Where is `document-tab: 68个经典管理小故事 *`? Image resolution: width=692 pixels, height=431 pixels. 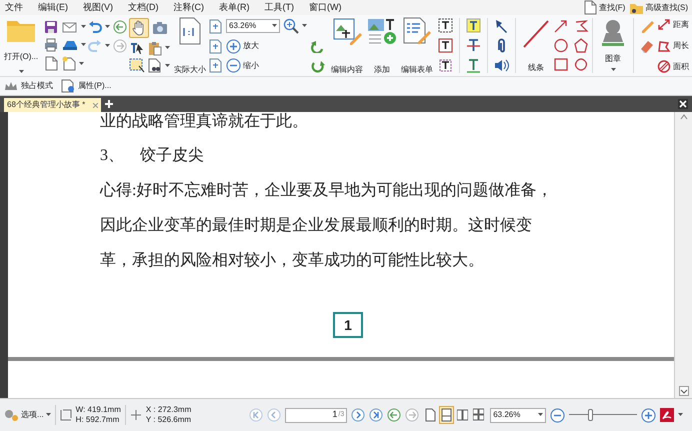
document-tab: 68个经典管理小故事 * is located at coordinates (53, 105).